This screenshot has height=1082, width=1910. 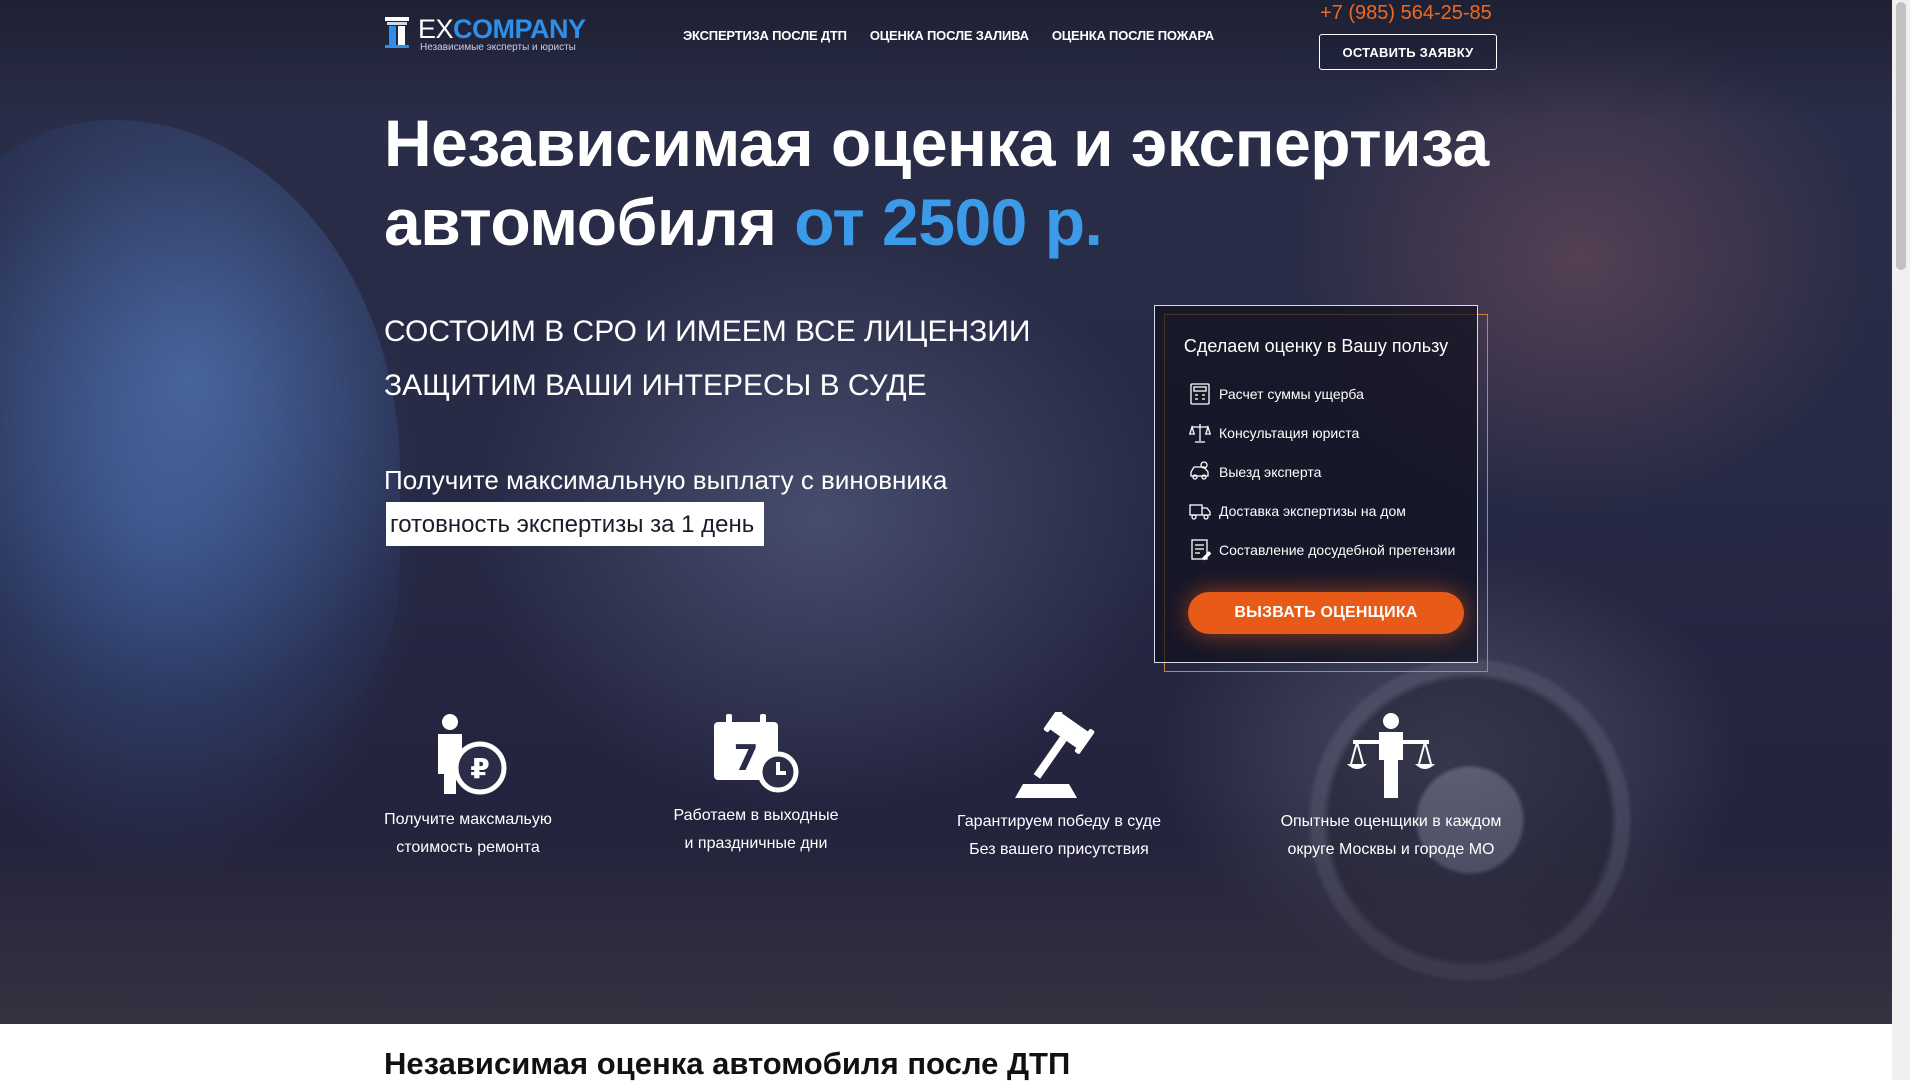 I want to click on feature-line2: округе Москвы и городе МО, so click(x=1391, y=849).